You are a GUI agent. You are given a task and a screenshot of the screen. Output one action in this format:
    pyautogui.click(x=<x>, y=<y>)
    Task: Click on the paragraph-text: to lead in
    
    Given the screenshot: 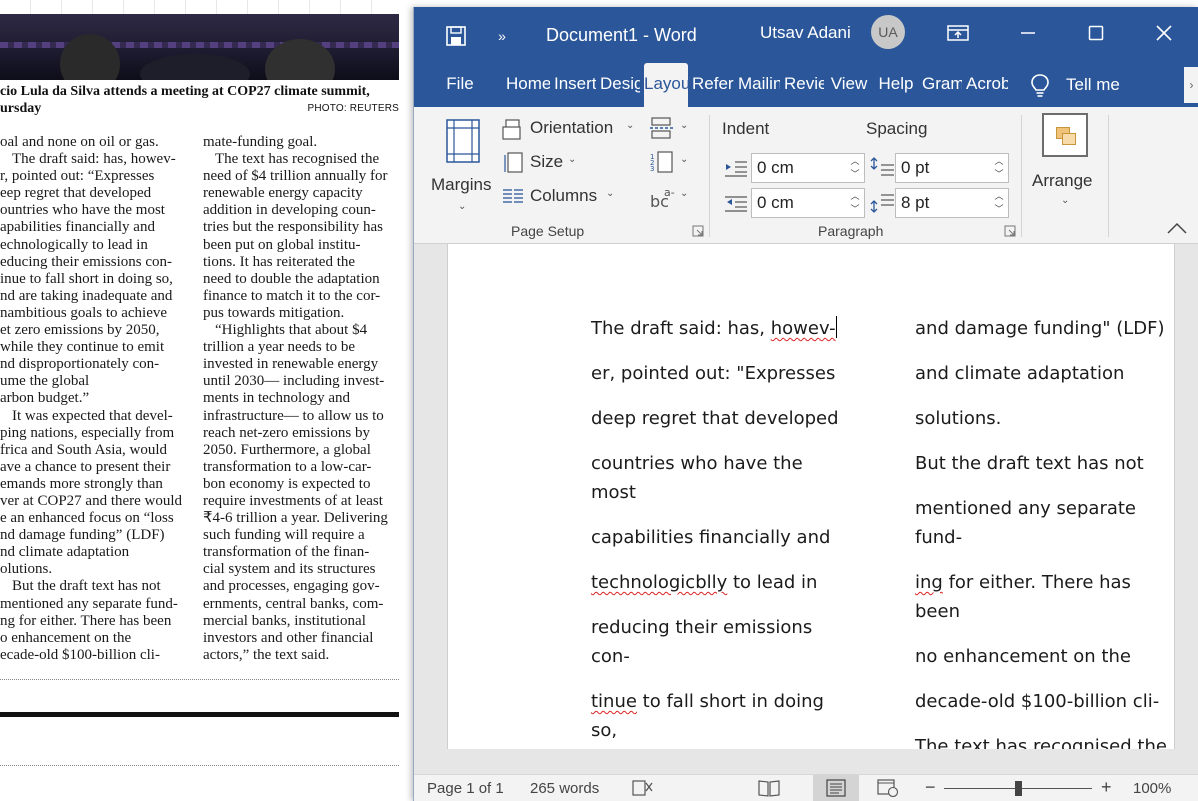 What is the action you would take?
    pyautogui.click(x=772, y=582)
    